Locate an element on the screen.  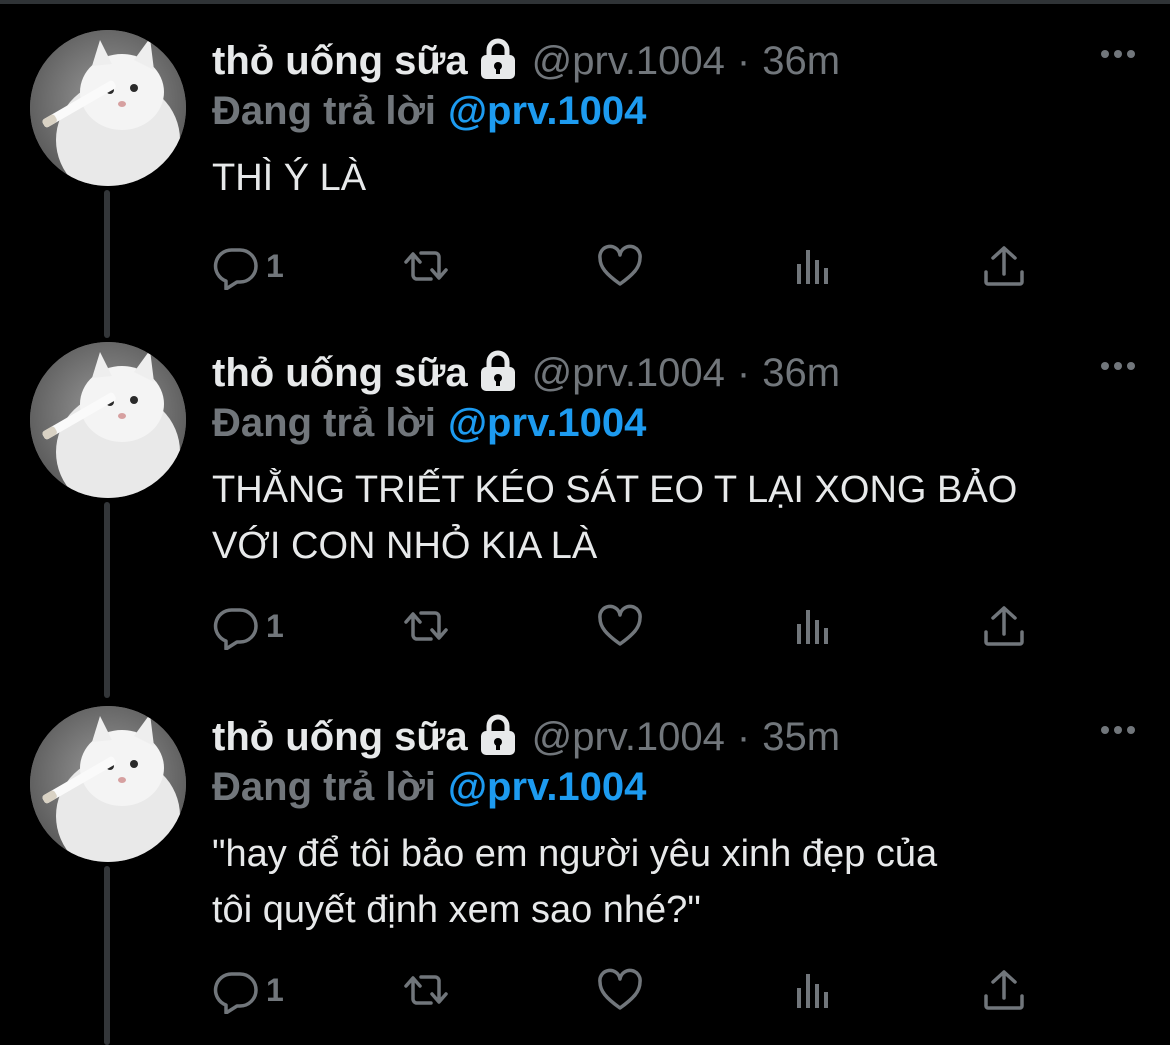
tweet-text: THÌ Ý LÀ is located at coordinates (289, 178).